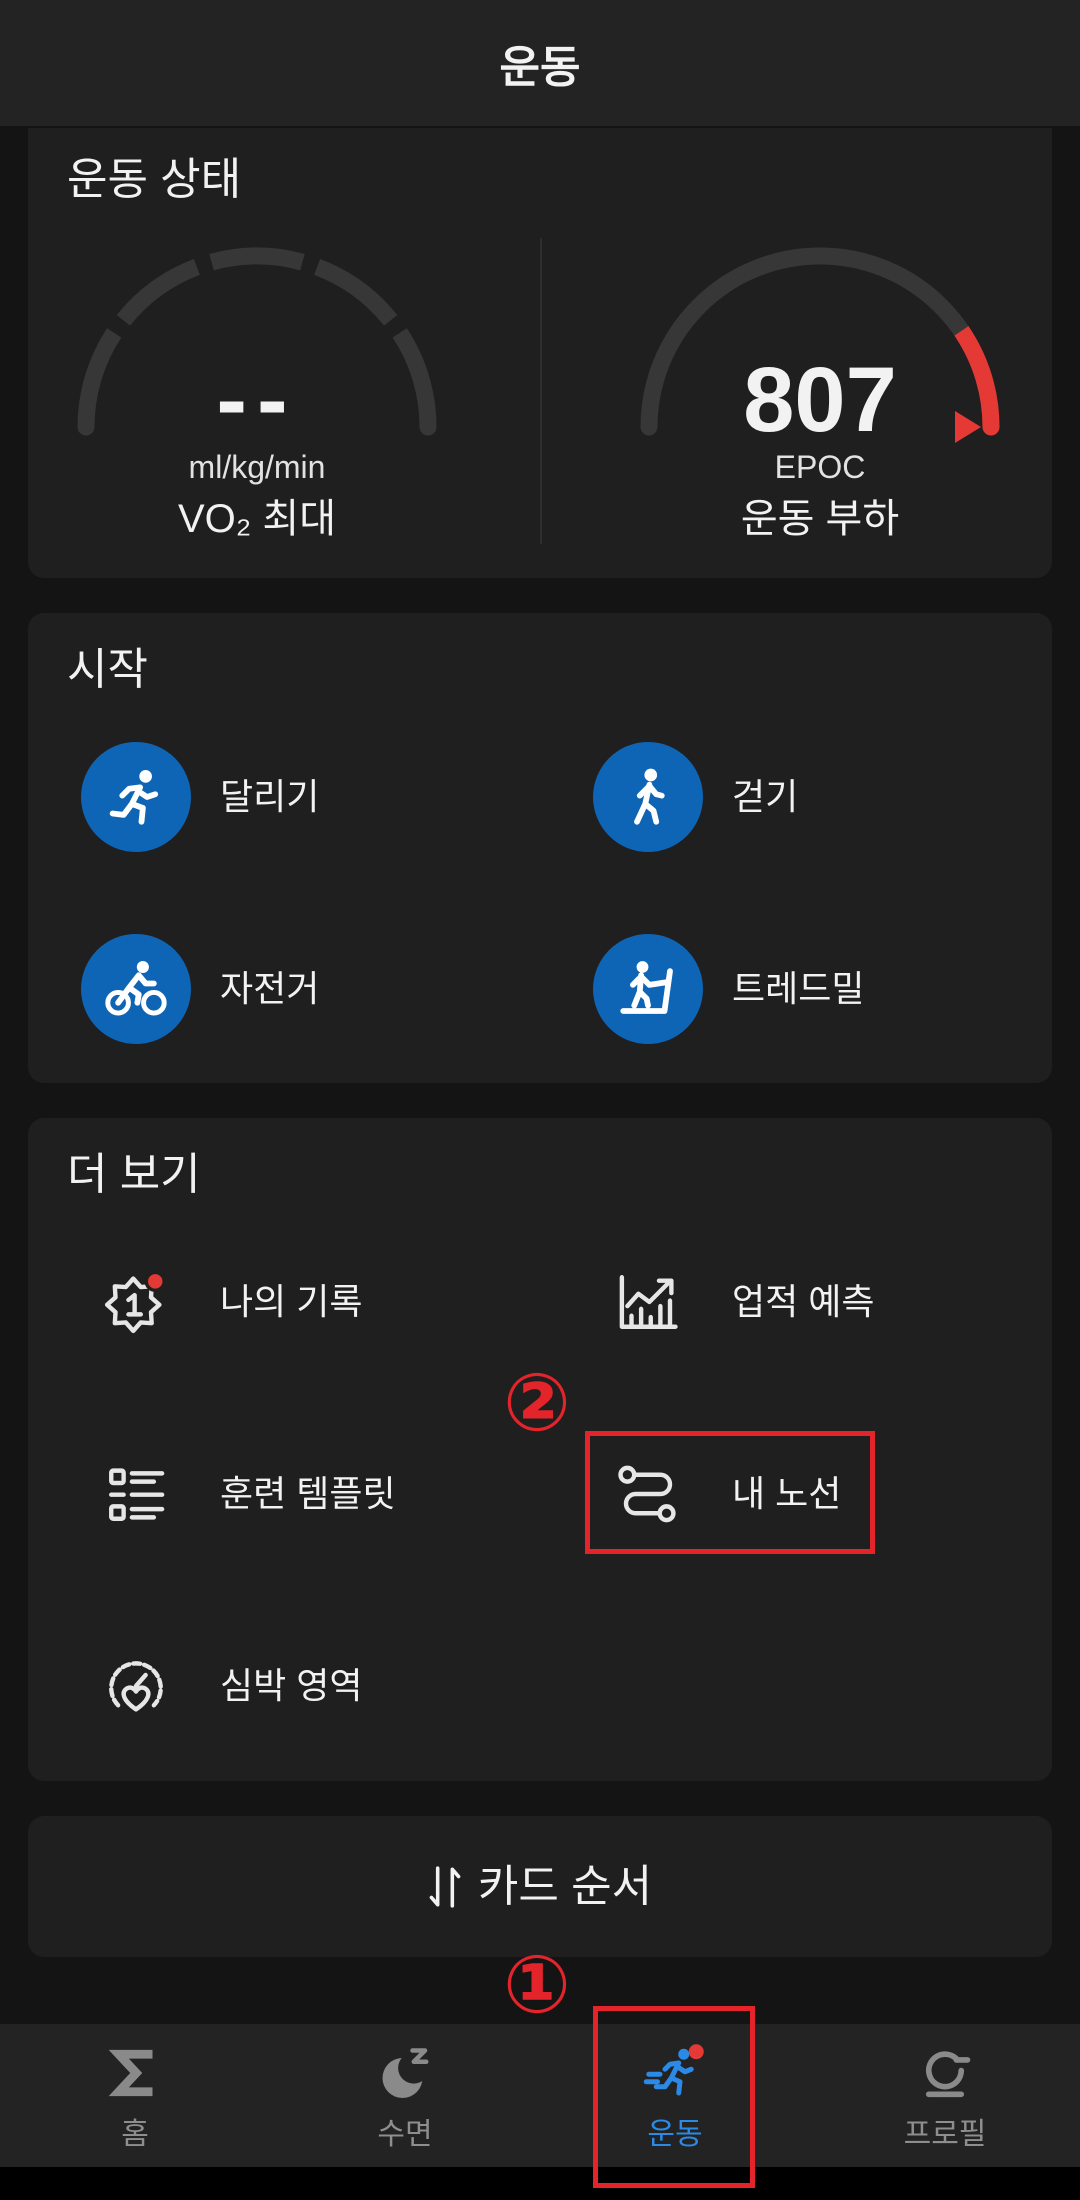 This screenshot has height=2200, width=1080. I want to click on workout-template-list-icon, so click(137, 1494).